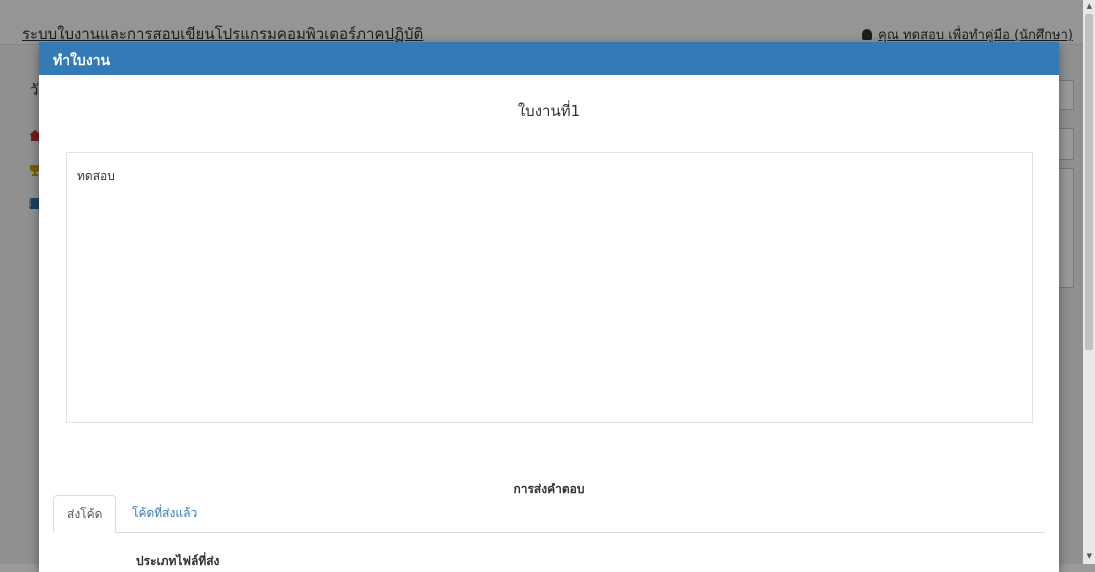 The image size is (1095, 572). I want to click on scroll-up-icon: ▲, so click(1089, 6).